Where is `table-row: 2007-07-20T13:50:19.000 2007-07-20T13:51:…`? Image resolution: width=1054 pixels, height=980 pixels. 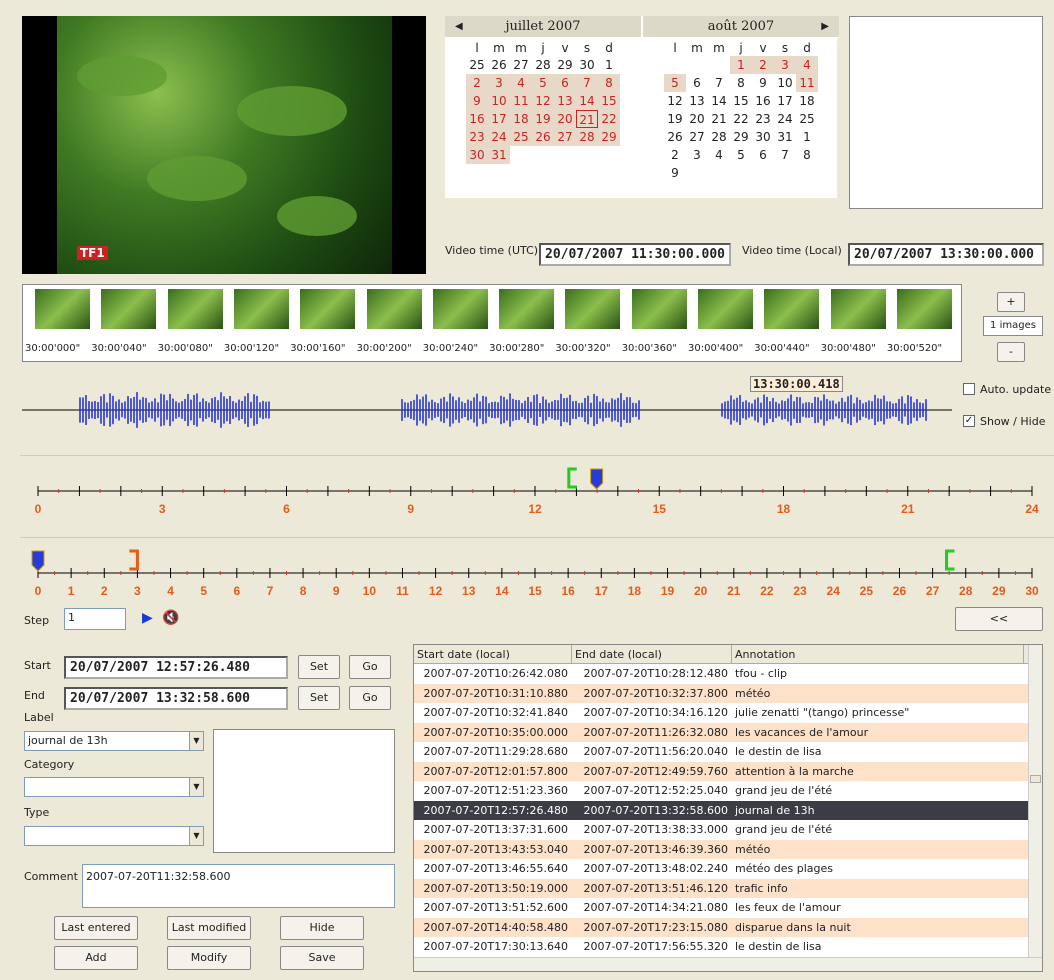 table-row: 2007-07-20T13:50:19.000 2007-07-20T13:51:… is located at coordinates (728, 888).